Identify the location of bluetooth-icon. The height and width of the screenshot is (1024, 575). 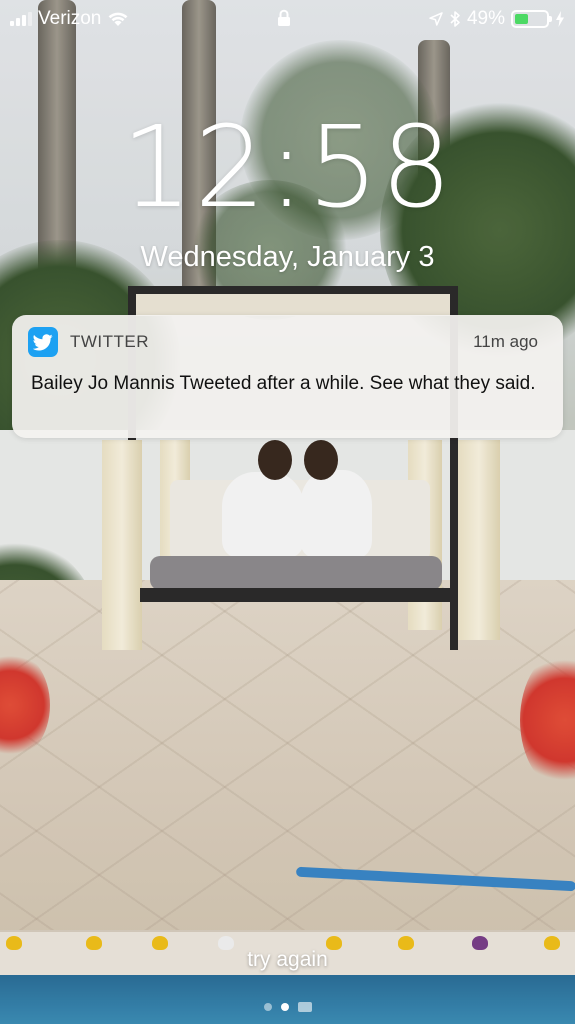
(455, 19).